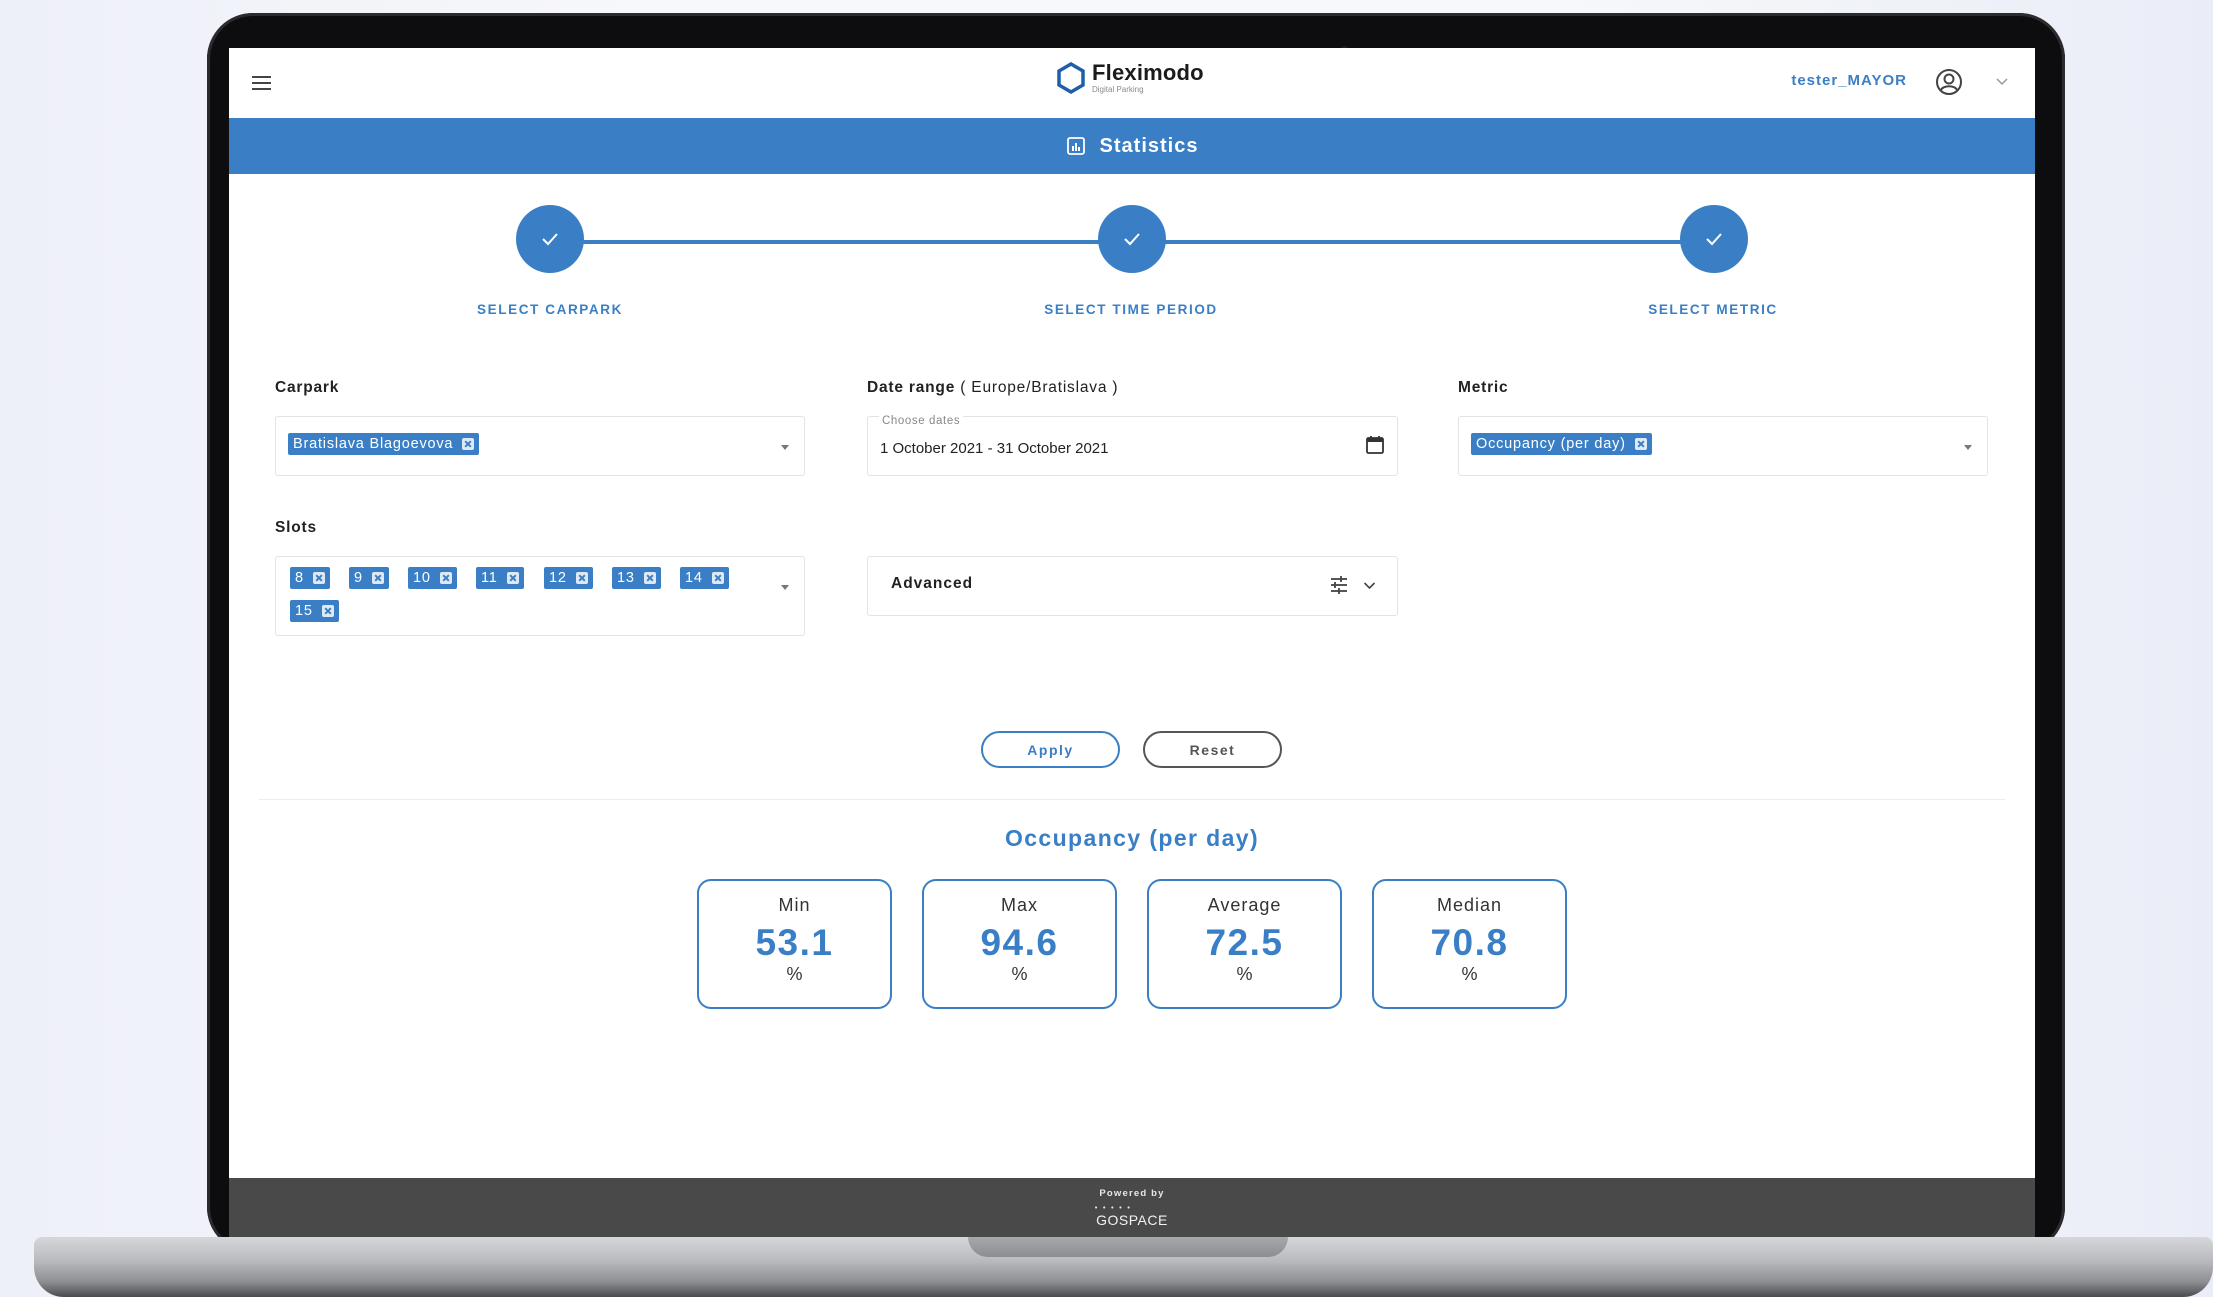 This screenshot has width=2213, height=1297. I want to click on calendar-icon, so click(1375, 445).